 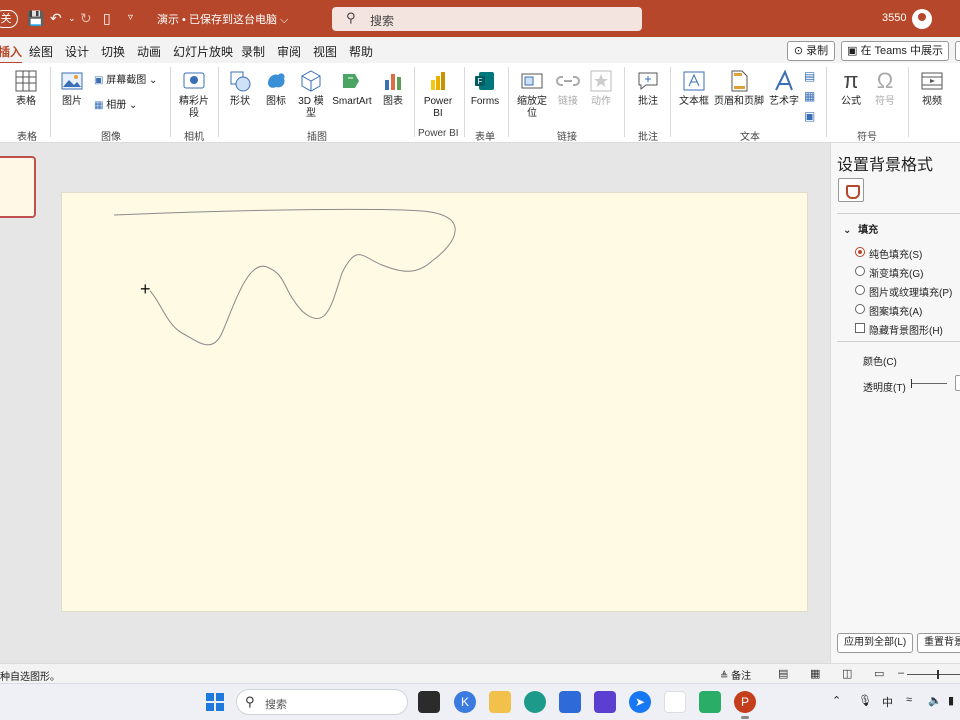 What do you see at coordinates (865, 700) in the screenshot?
I see `microphone-icon: 🎙` at bounding box center [865, 700].